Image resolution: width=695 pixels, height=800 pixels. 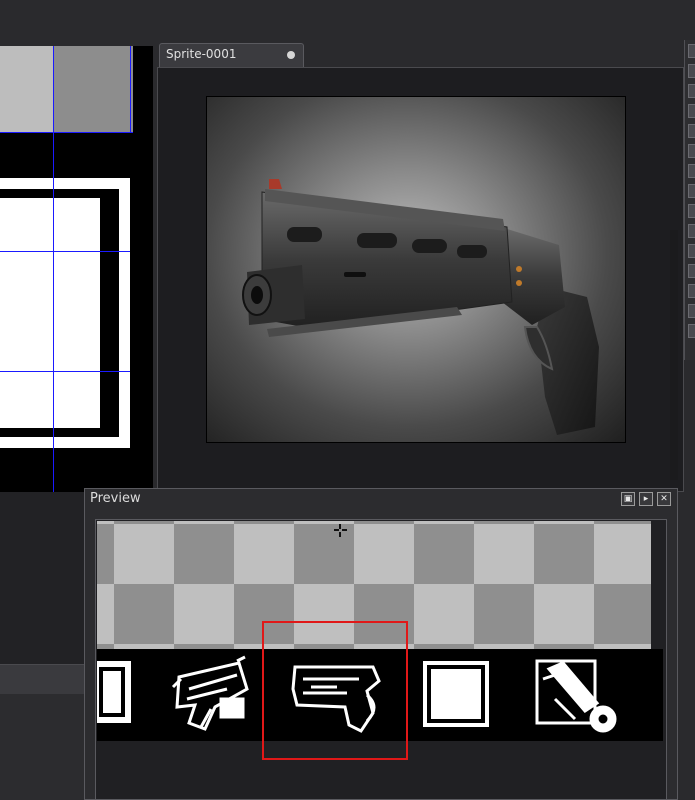 I want to click on left-panel-footer, so click(x=43, y=747).